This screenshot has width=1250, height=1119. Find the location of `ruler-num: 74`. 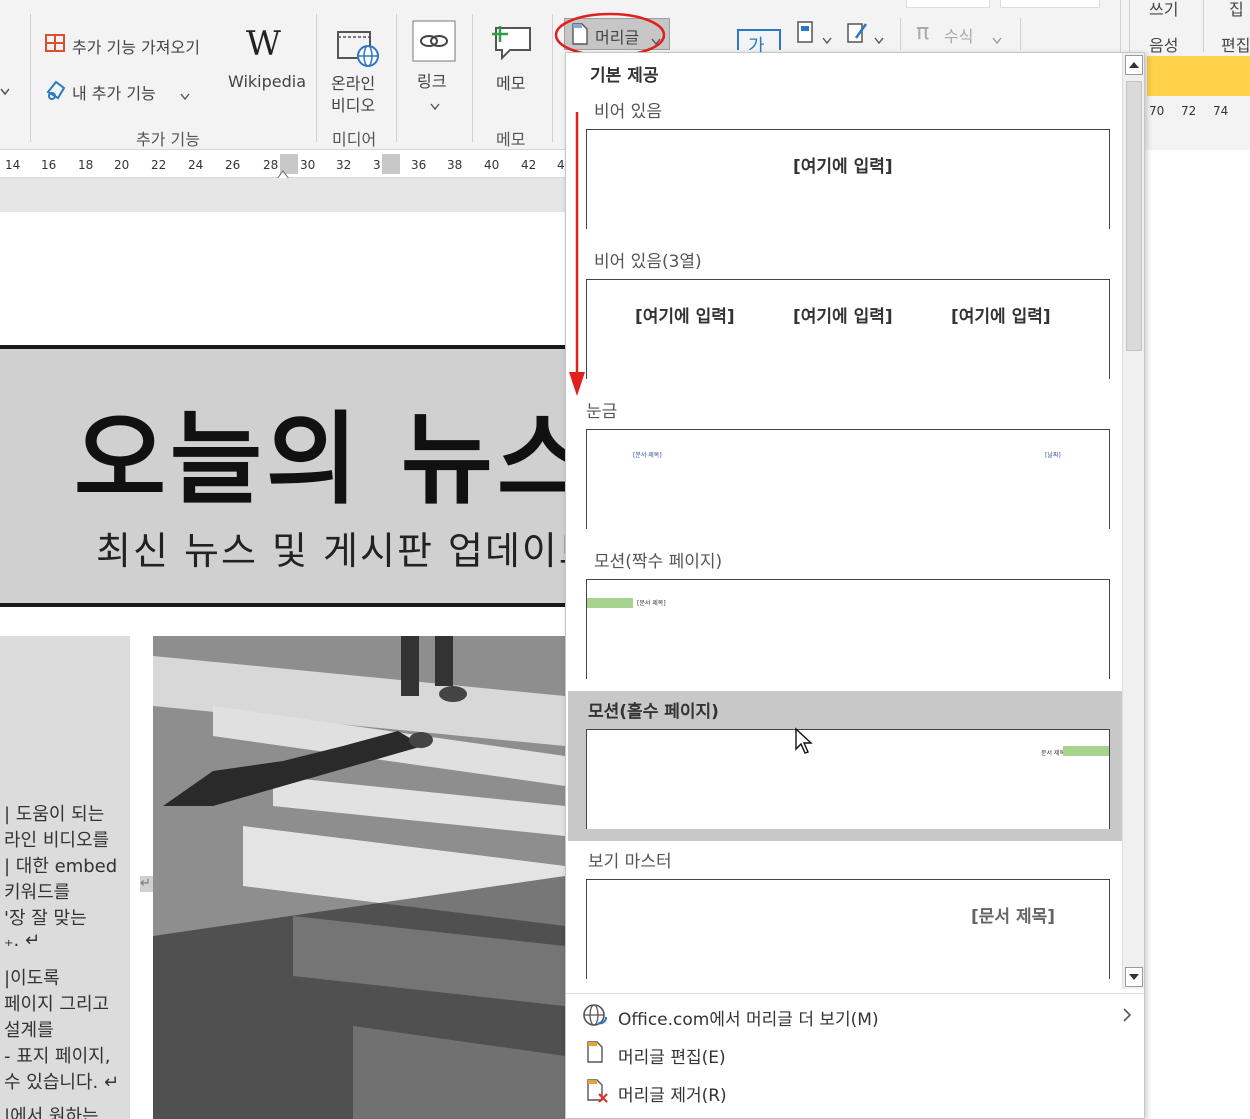

ruler-num: 74 is located at coordinates (1221, 111).